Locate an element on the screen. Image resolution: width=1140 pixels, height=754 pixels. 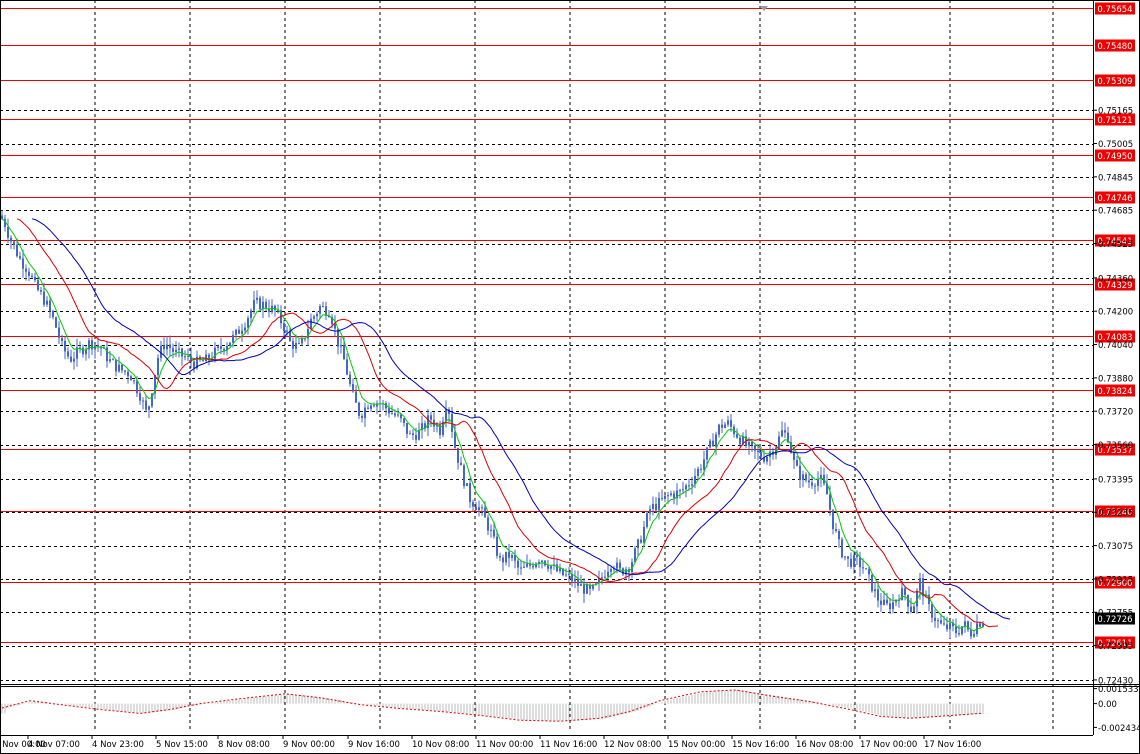
time-tick-label: 9 Nov 00:00 is located at coordinates (309, 745).